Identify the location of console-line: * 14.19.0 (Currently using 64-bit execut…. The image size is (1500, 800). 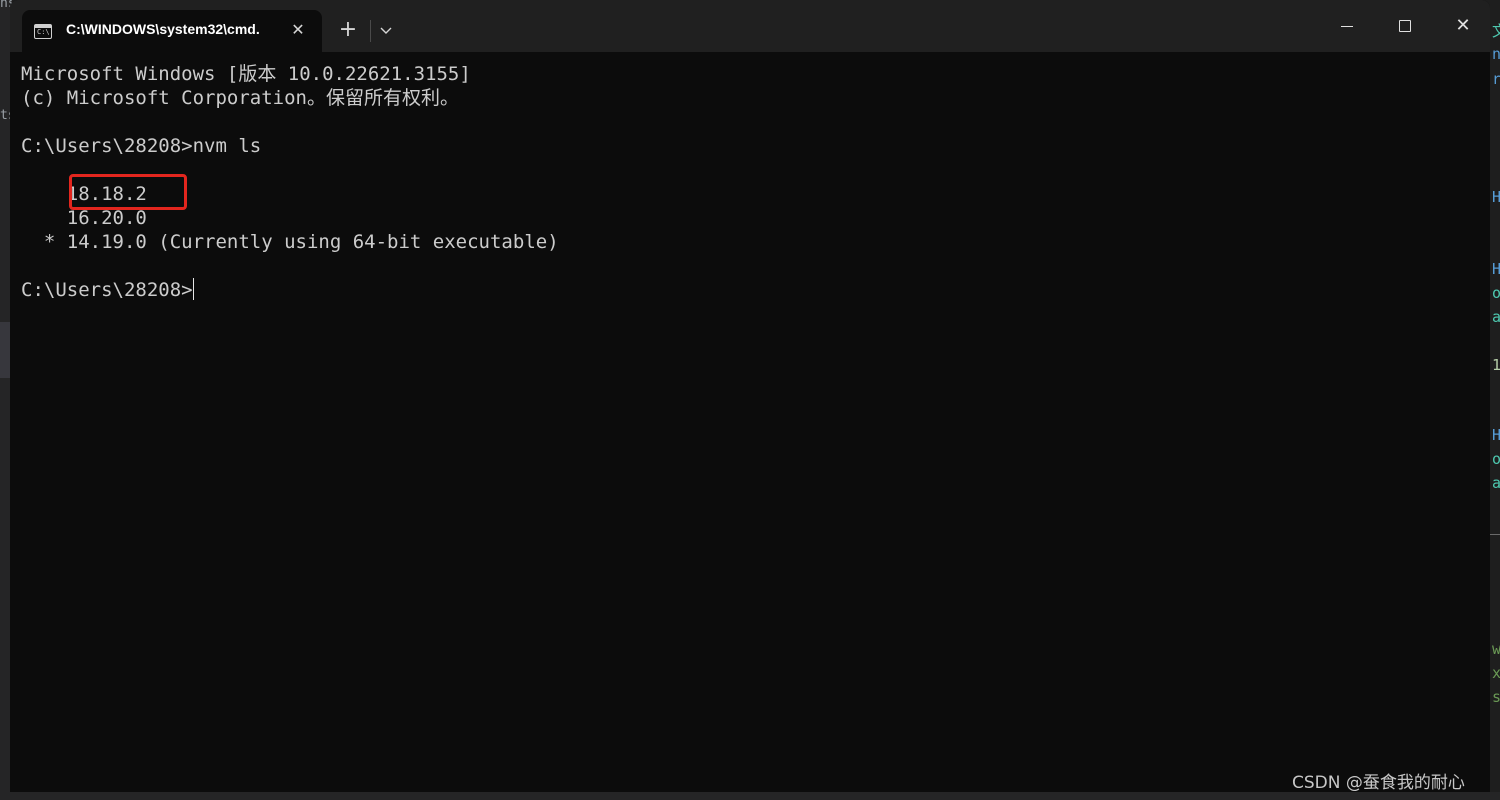
(290, 242).